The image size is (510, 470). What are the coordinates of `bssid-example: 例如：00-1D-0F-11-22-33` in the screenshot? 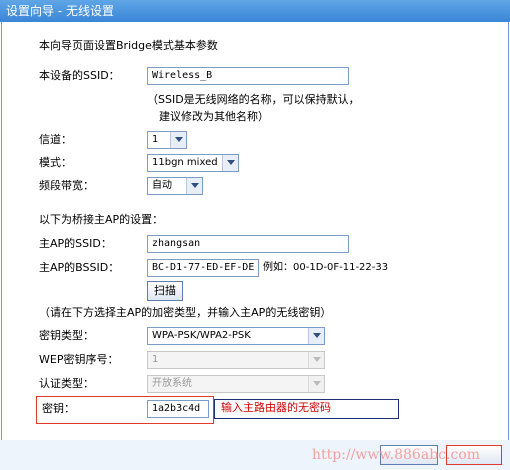 It's located at (326, 267).